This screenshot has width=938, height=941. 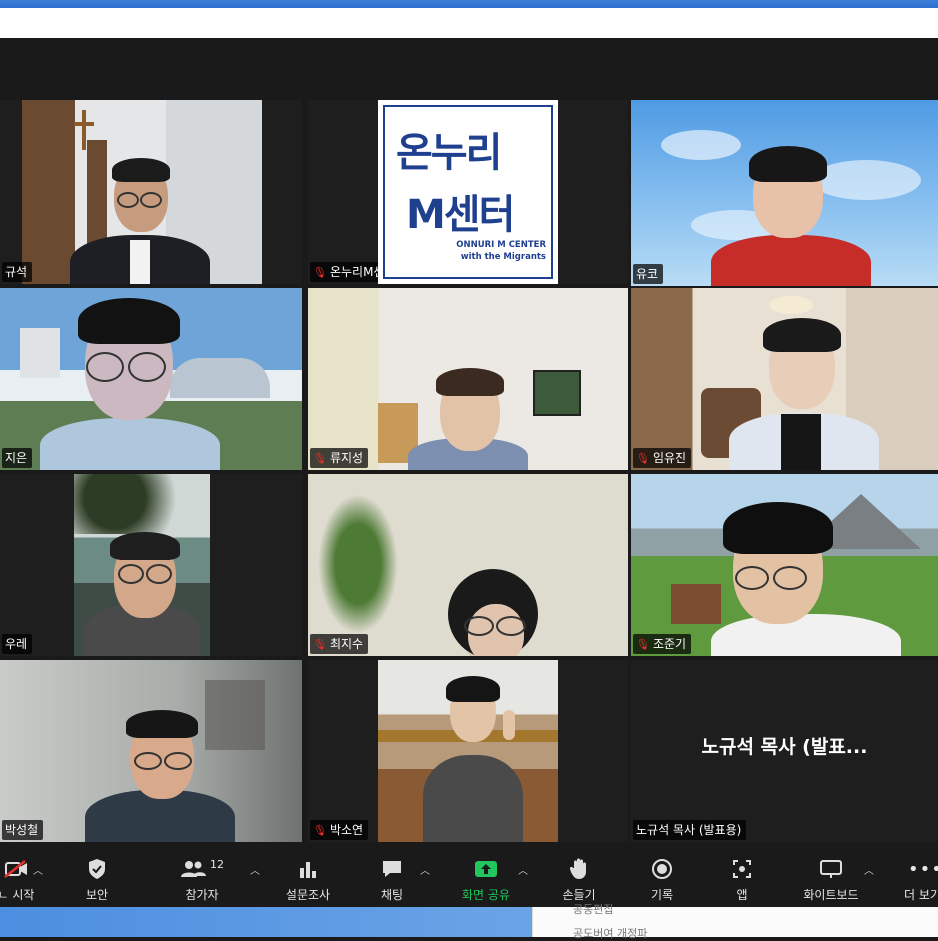 I want to click on document-panel: 공동편집 공도버여 개정파, so click(x=735, y=921).